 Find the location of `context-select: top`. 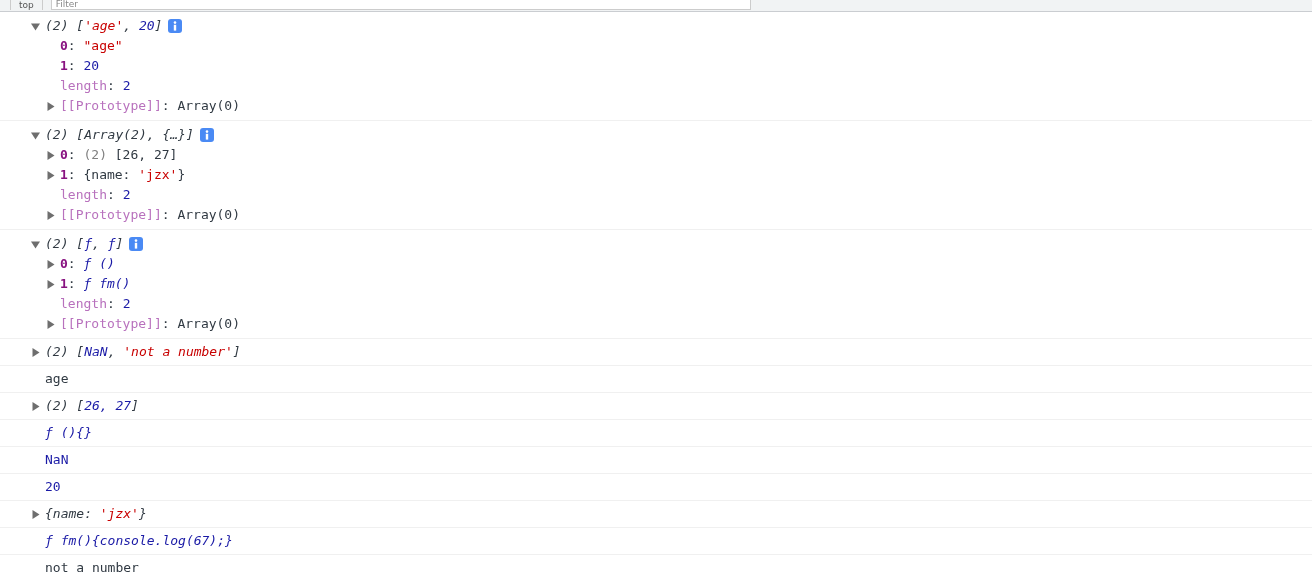

context-select: top is located at coordinates (26, 5).